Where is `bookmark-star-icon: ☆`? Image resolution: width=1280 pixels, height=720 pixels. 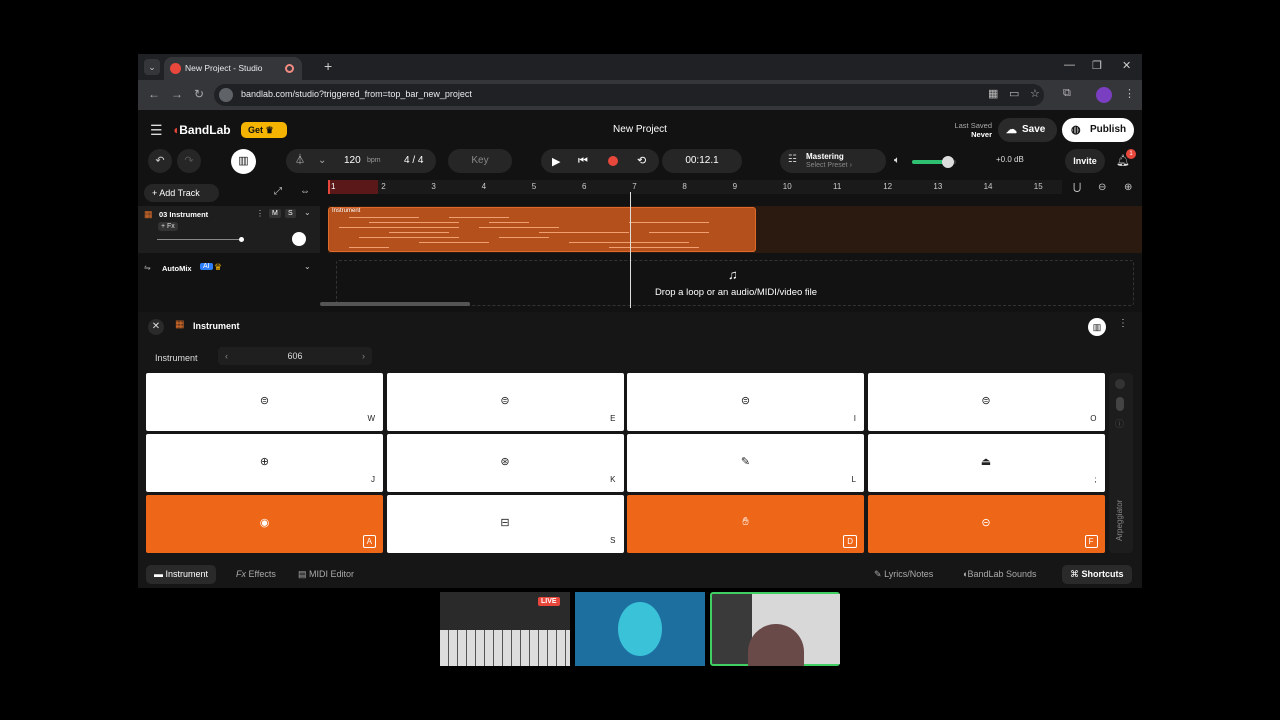
bookmark-star-icon: ☆ is located at coordinates (1035, 93).